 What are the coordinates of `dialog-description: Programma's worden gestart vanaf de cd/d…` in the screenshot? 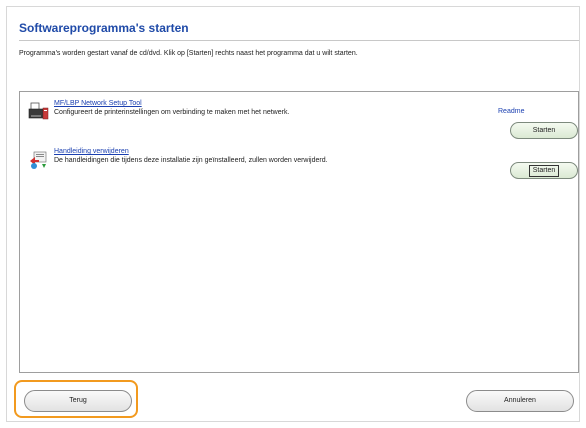 It's located at (188, 53).